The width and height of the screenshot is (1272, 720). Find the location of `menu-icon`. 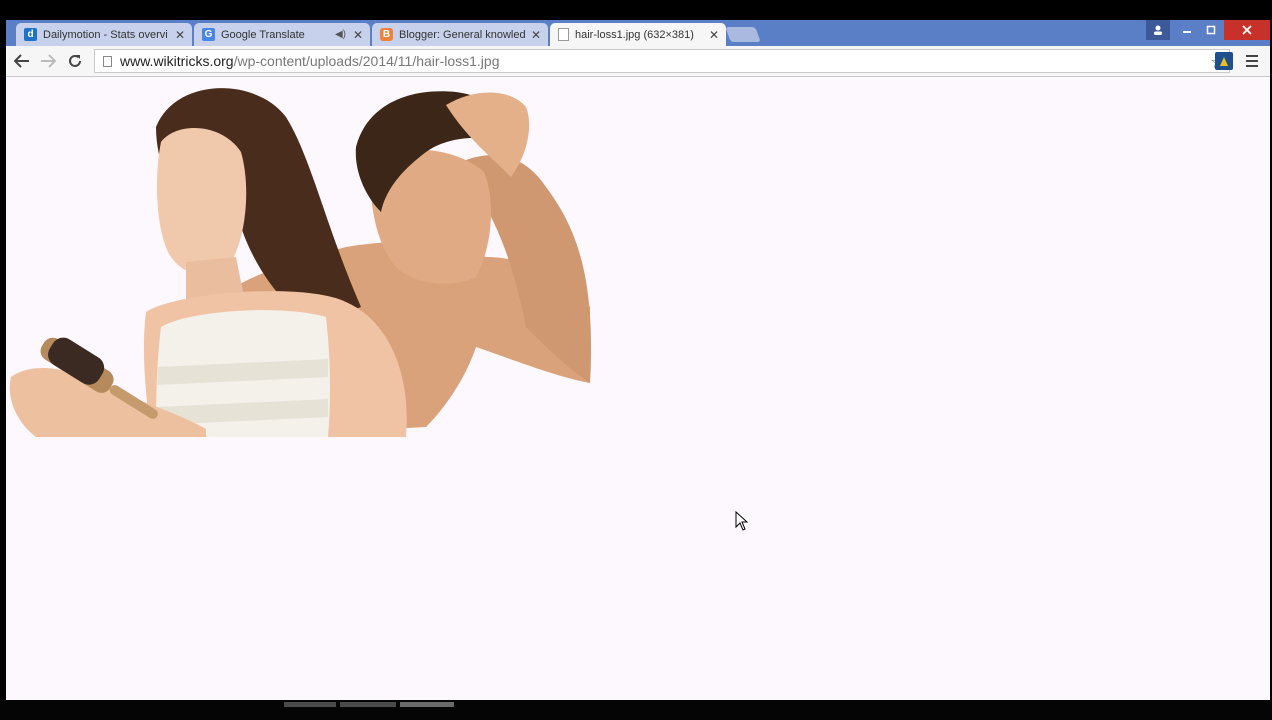

menu-icon is located at coordinates (1252, 61).